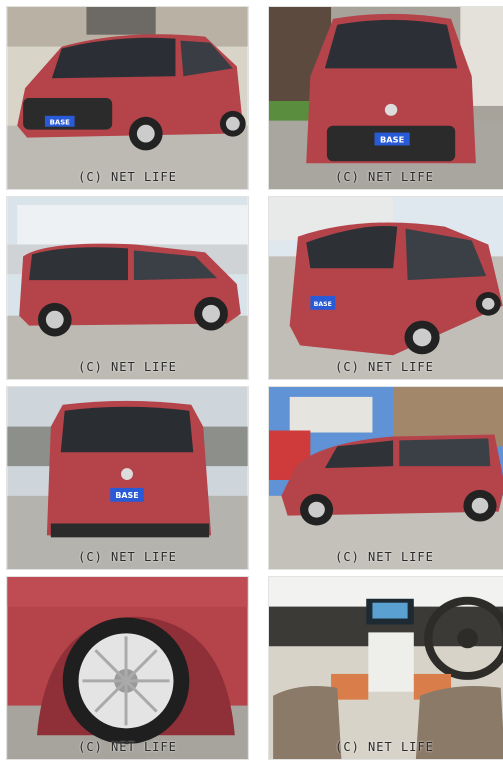 This screenshot has height=761, width=503. I want to click on car-rear-image: BASE, so click(127, 478).